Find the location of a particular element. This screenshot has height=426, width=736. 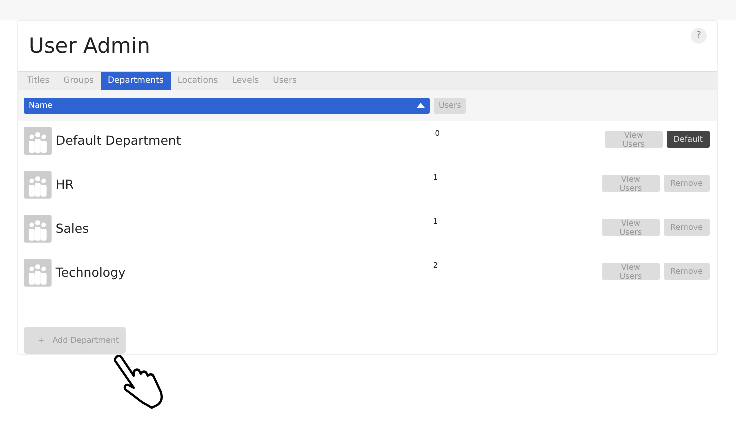

tab: Groups is located at coordinates (78, 81).